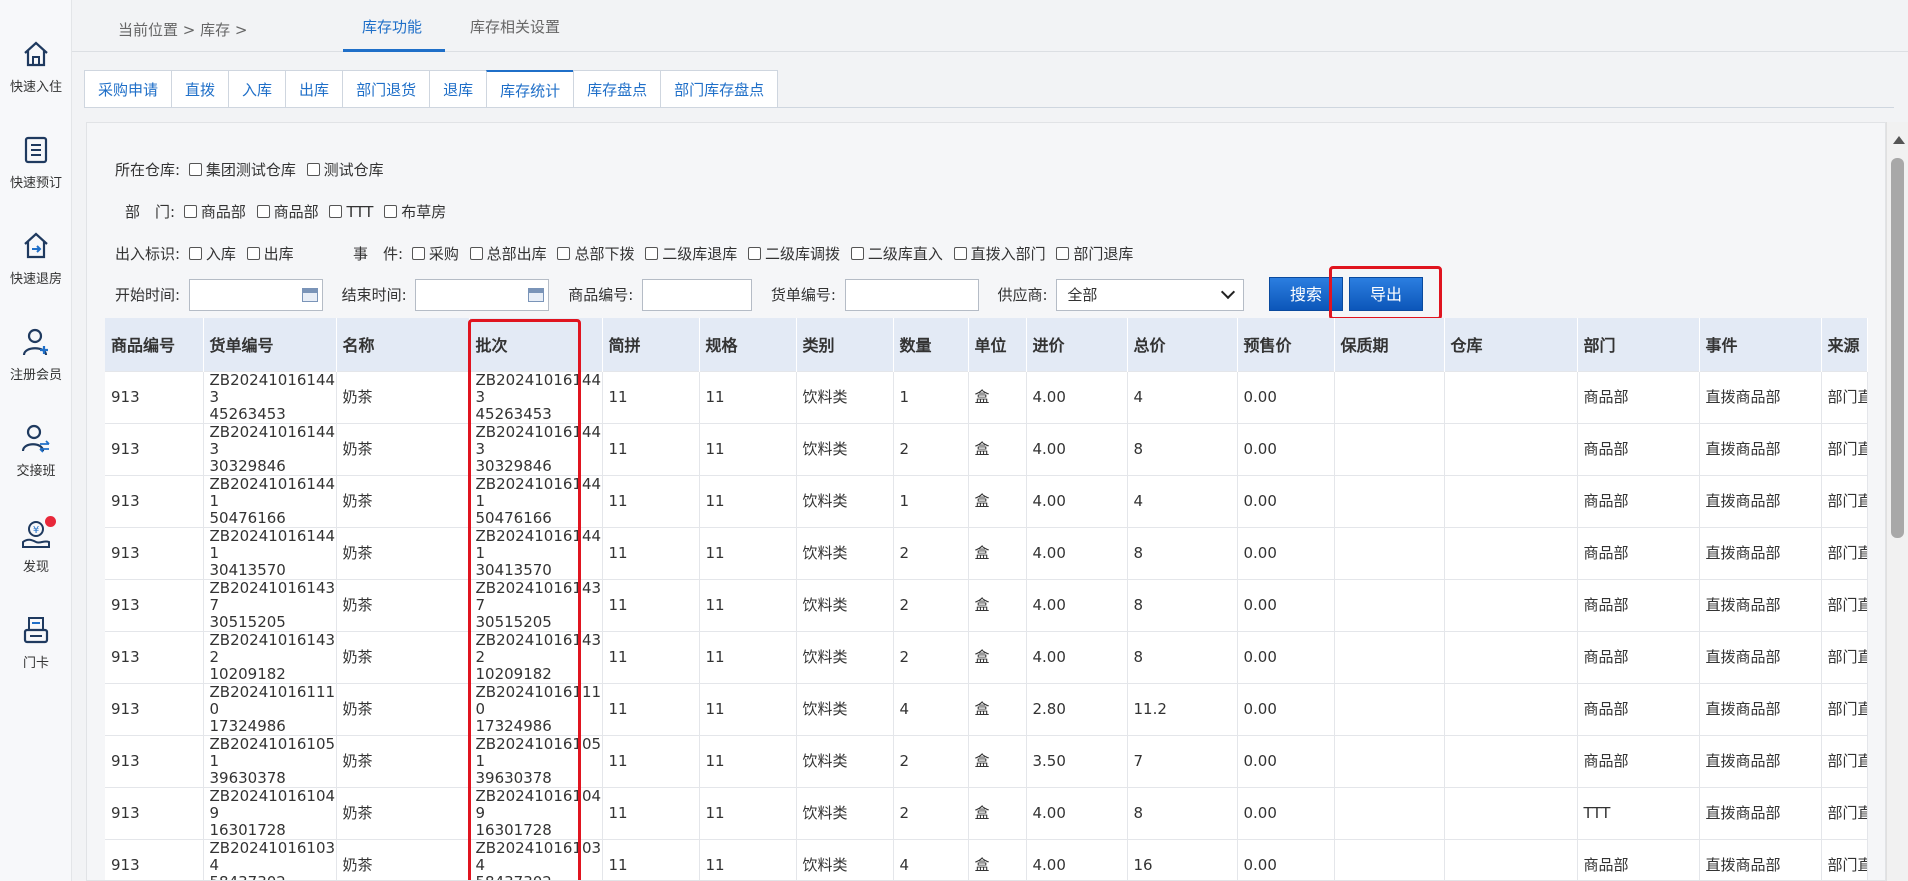  What do you see at coordinates (986, 344) in the screenshot?
I see `table-header-row: 商品编号 货单编号 名称 批次 简拼 规格 类别 数量 单位 进价 总价 预售价 保质期 仓库 部门 事件 来源` at bounding box center [986, 344].